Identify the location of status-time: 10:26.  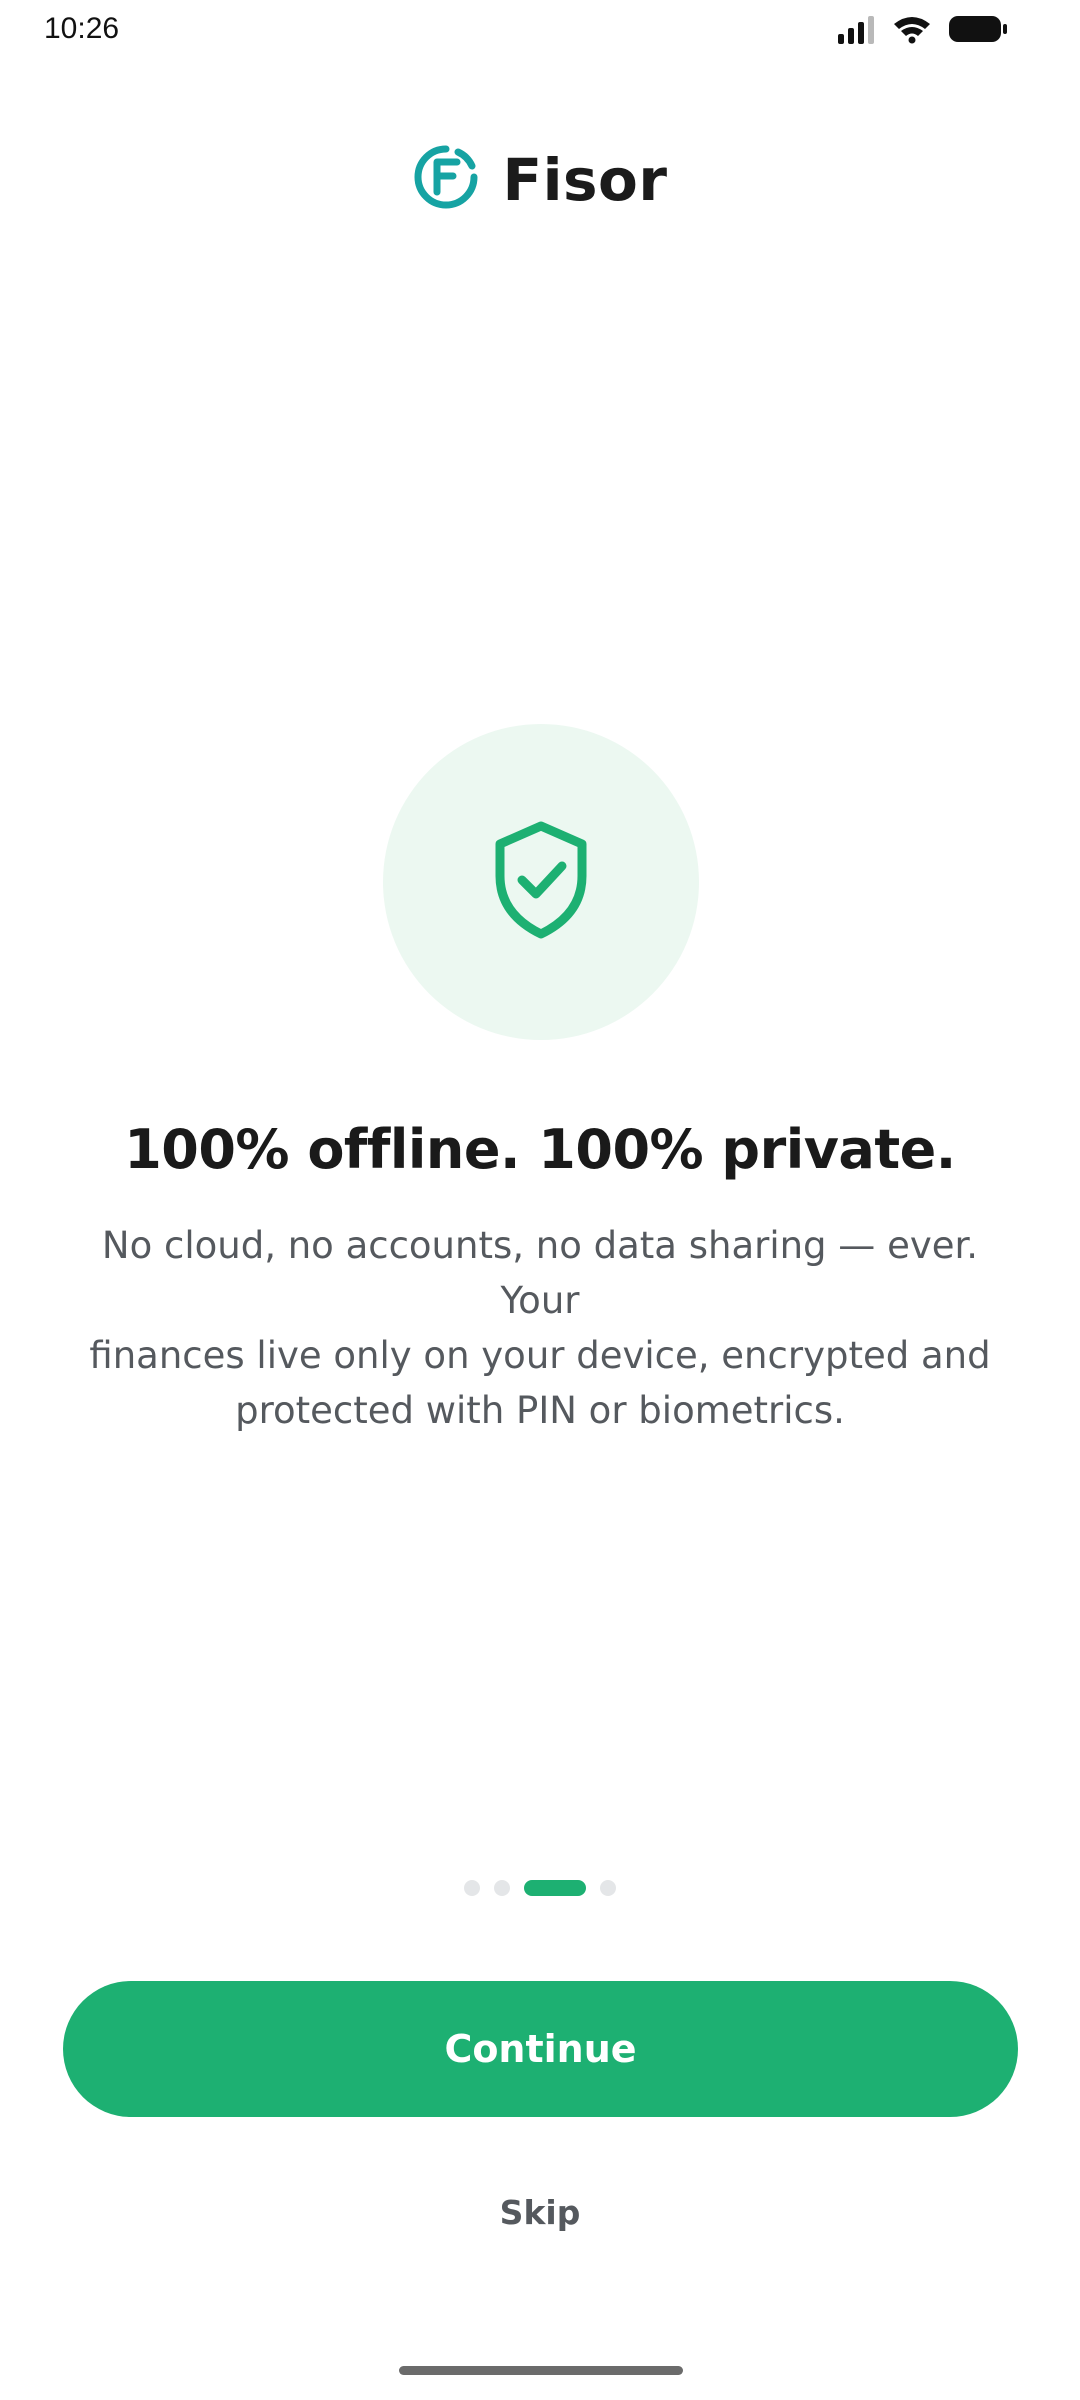
(82, 28).